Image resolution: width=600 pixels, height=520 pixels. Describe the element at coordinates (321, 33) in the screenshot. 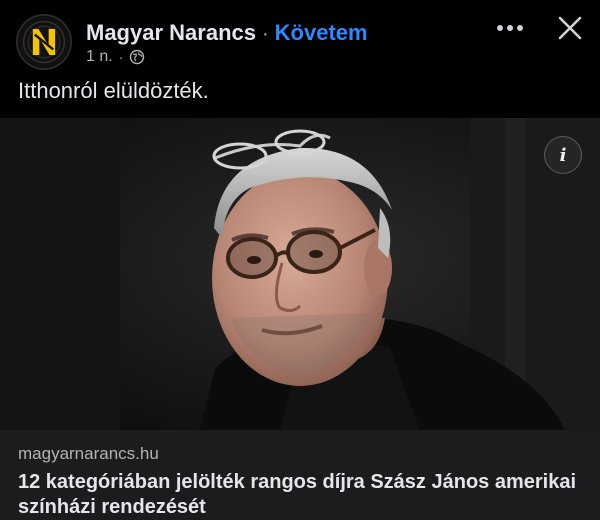

I see `follow-button: Követem` at that location.